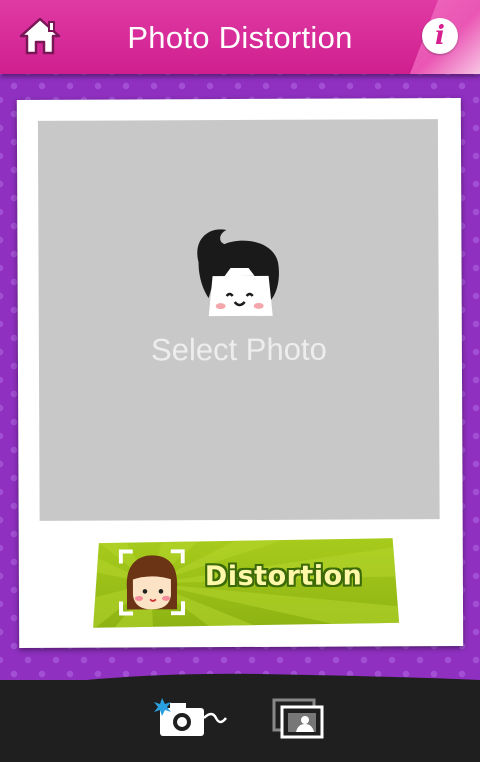  Describe the element at coordinates (238, 349) in the screenshot. I see `select-photo-label: Select Photo` at that location.